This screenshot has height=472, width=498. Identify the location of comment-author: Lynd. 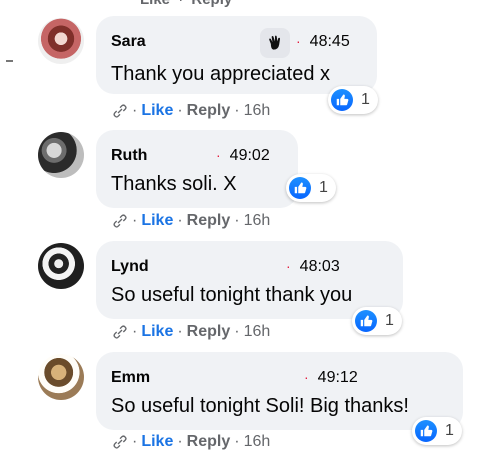
(130, 267).